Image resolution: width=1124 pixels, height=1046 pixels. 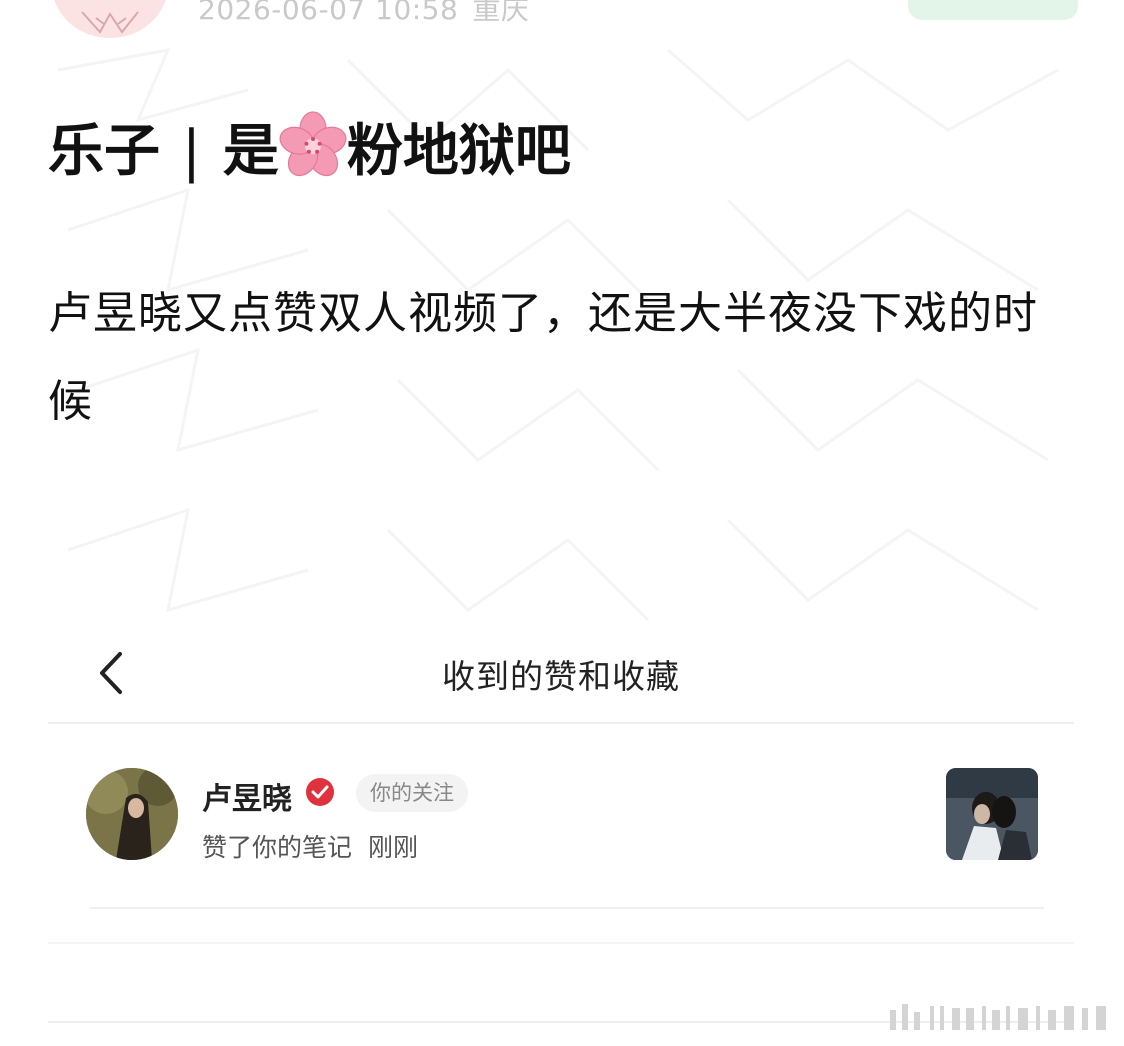 What do you see at coordinates (412, 793) in the screenshot?
I see `follow-status-badge: 你的关注` at bounding box center [412, 793].